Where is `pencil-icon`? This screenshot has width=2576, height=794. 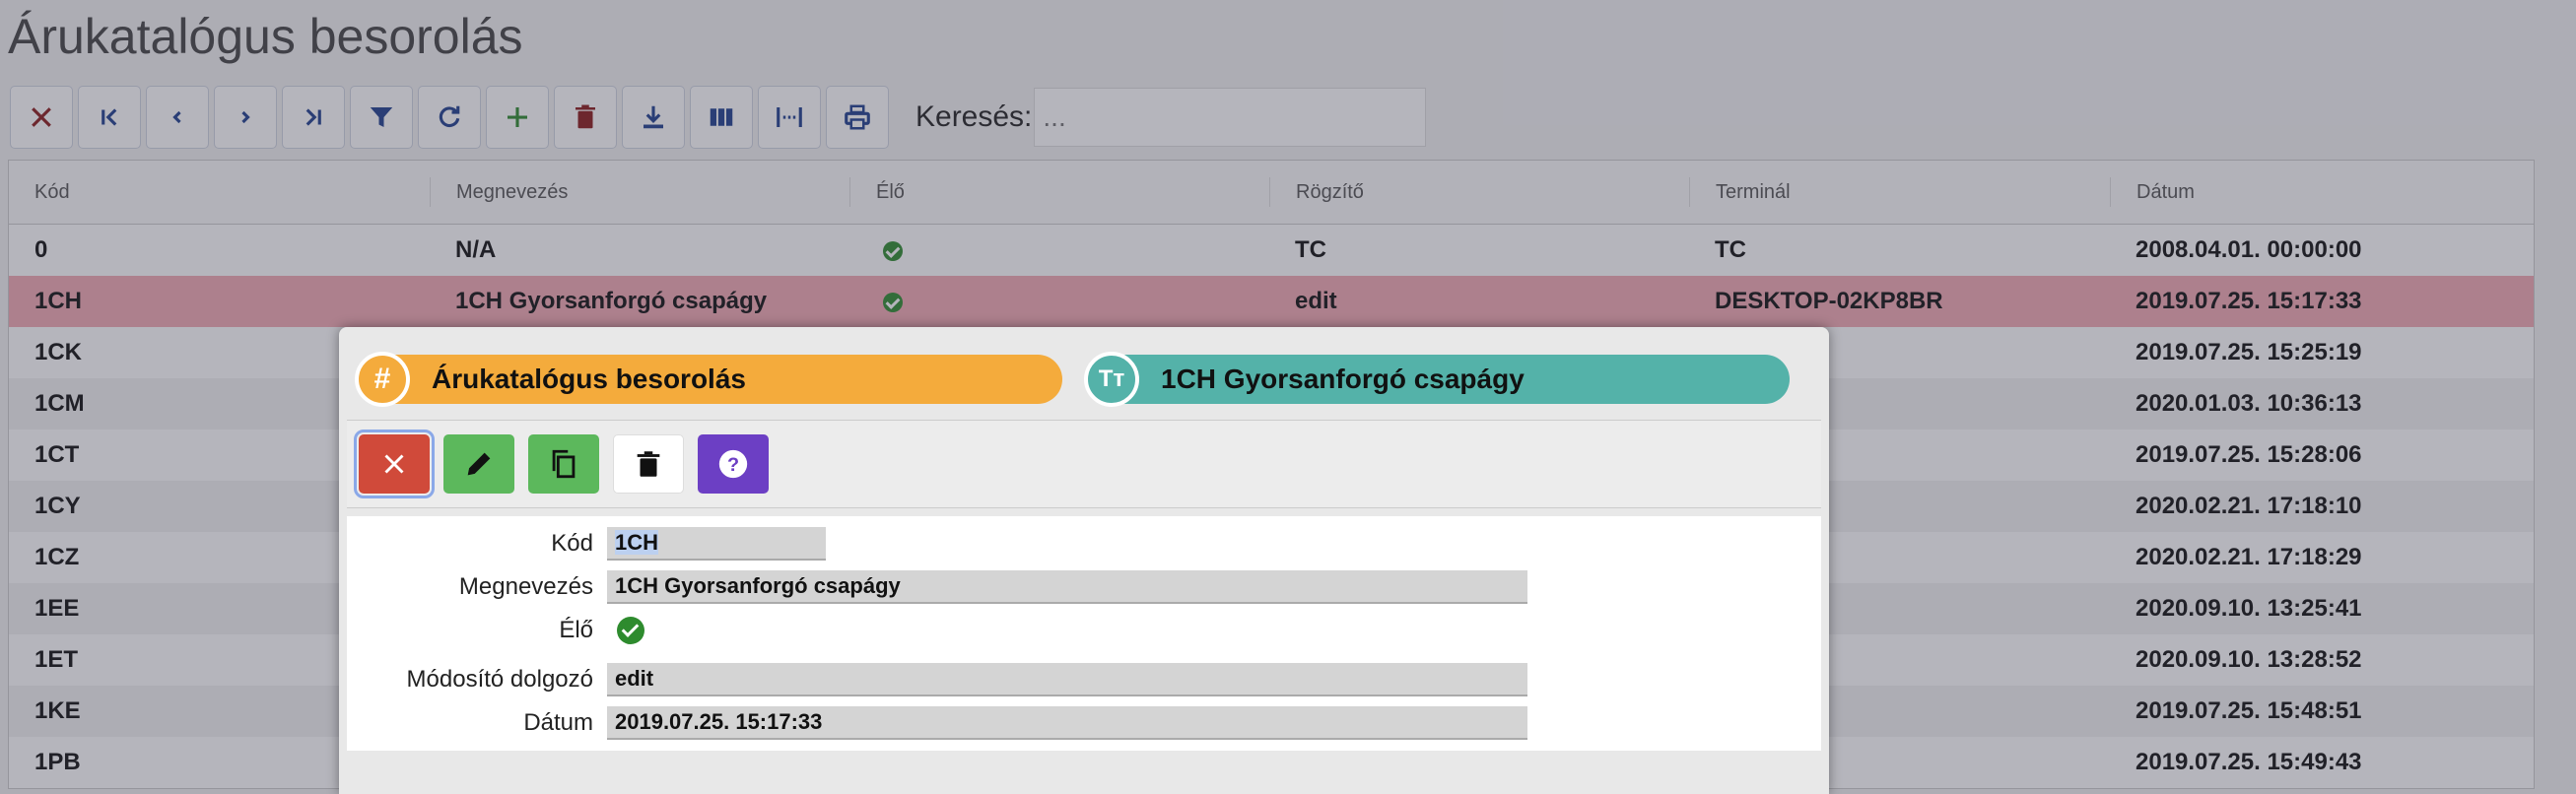 pencil-icon is located at coordinates (479, 464).